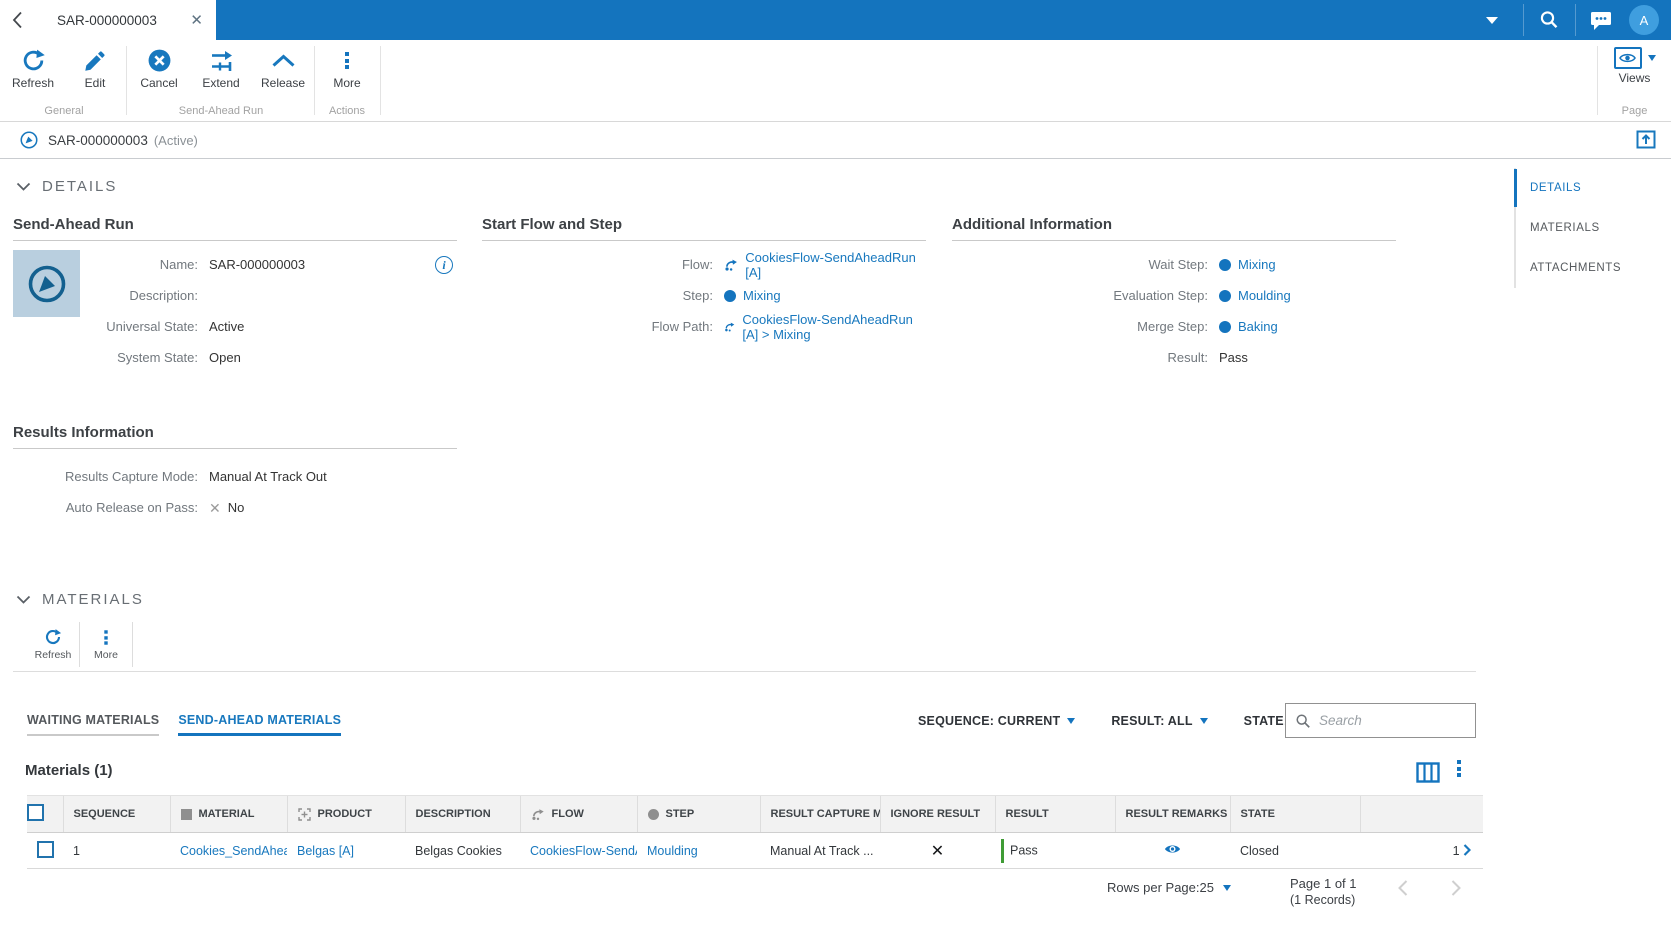 This screenshot has width=1671, height=947. Describe the element at coordinates (1428, 774) in the screenshot. I see `column-settings-icon` at that location.